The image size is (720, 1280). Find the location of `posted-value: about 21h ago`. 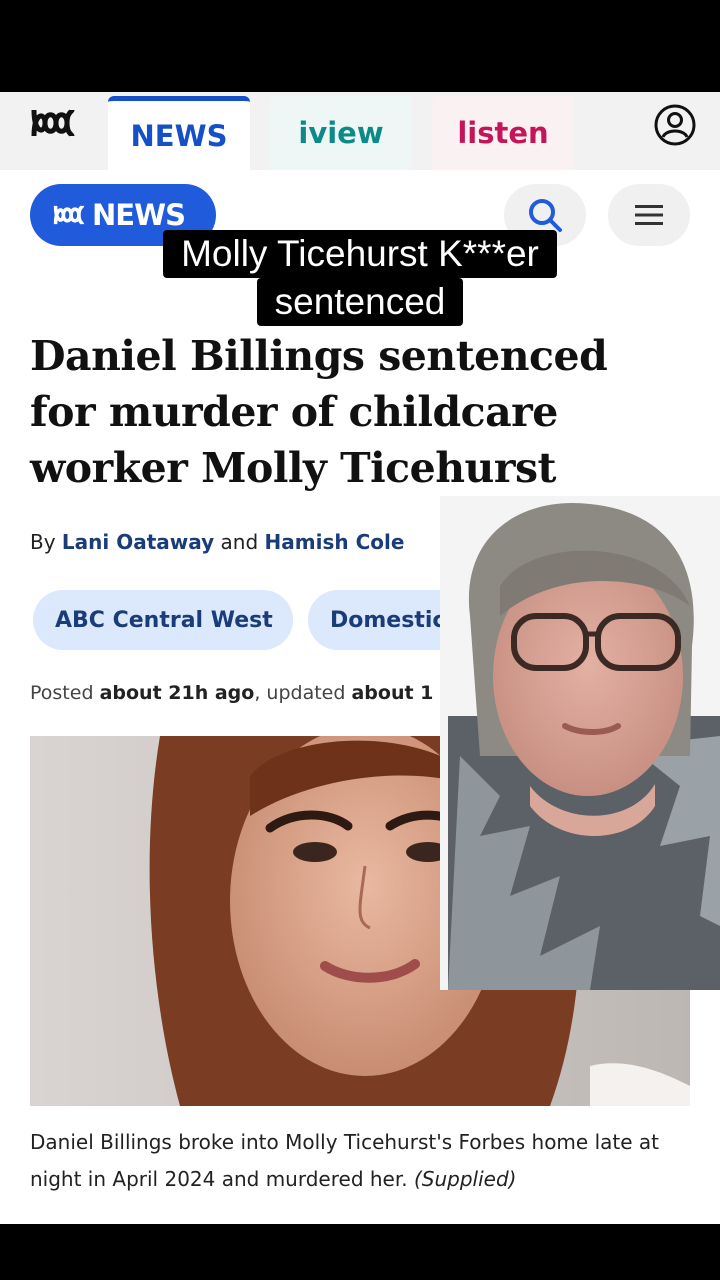

posted-value: about 21h ago is located at coordinates (177, 693).